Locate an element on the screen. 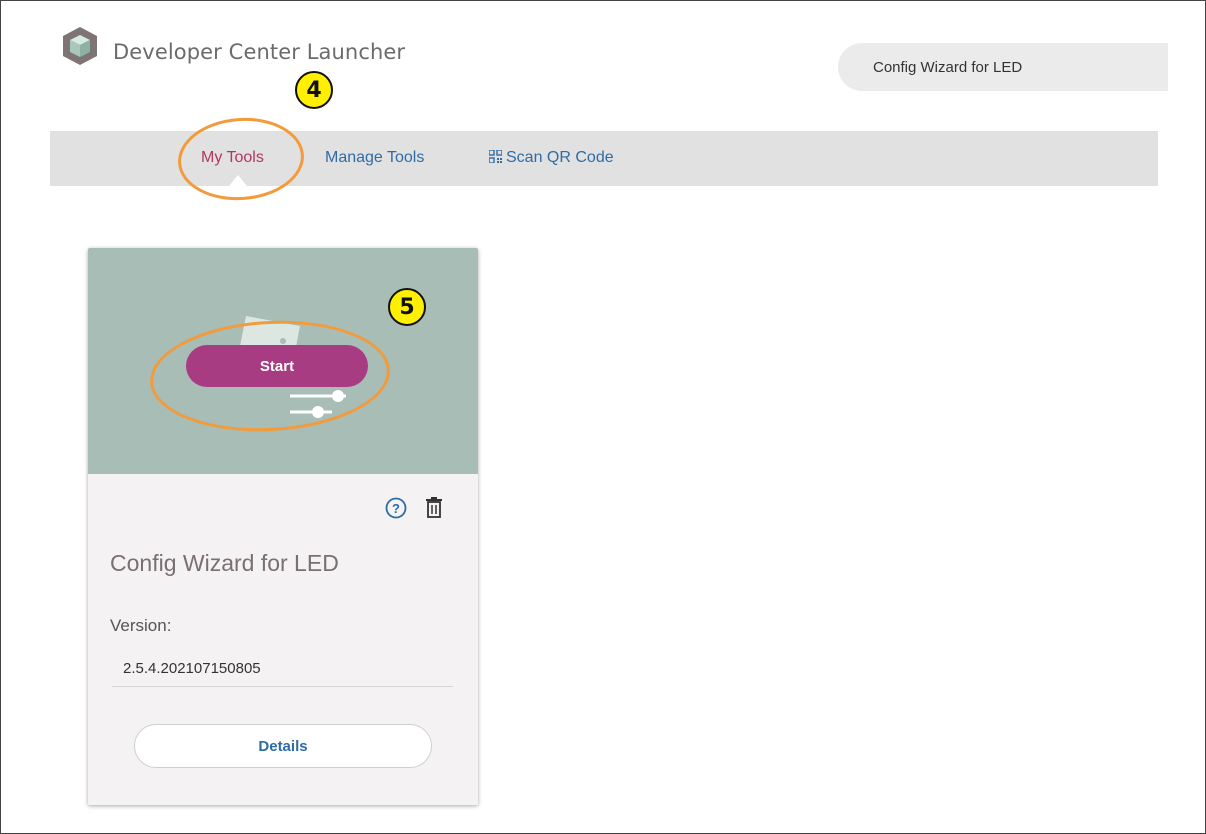  tool-card-banner: Start is located at coordinates (283, 361).